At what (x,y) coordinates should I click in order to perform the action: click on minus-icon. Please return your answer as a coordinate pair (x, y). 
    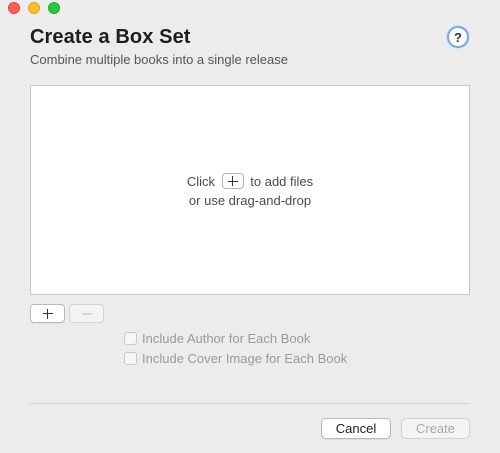
    Looking at the image, I should click on (86, 313).